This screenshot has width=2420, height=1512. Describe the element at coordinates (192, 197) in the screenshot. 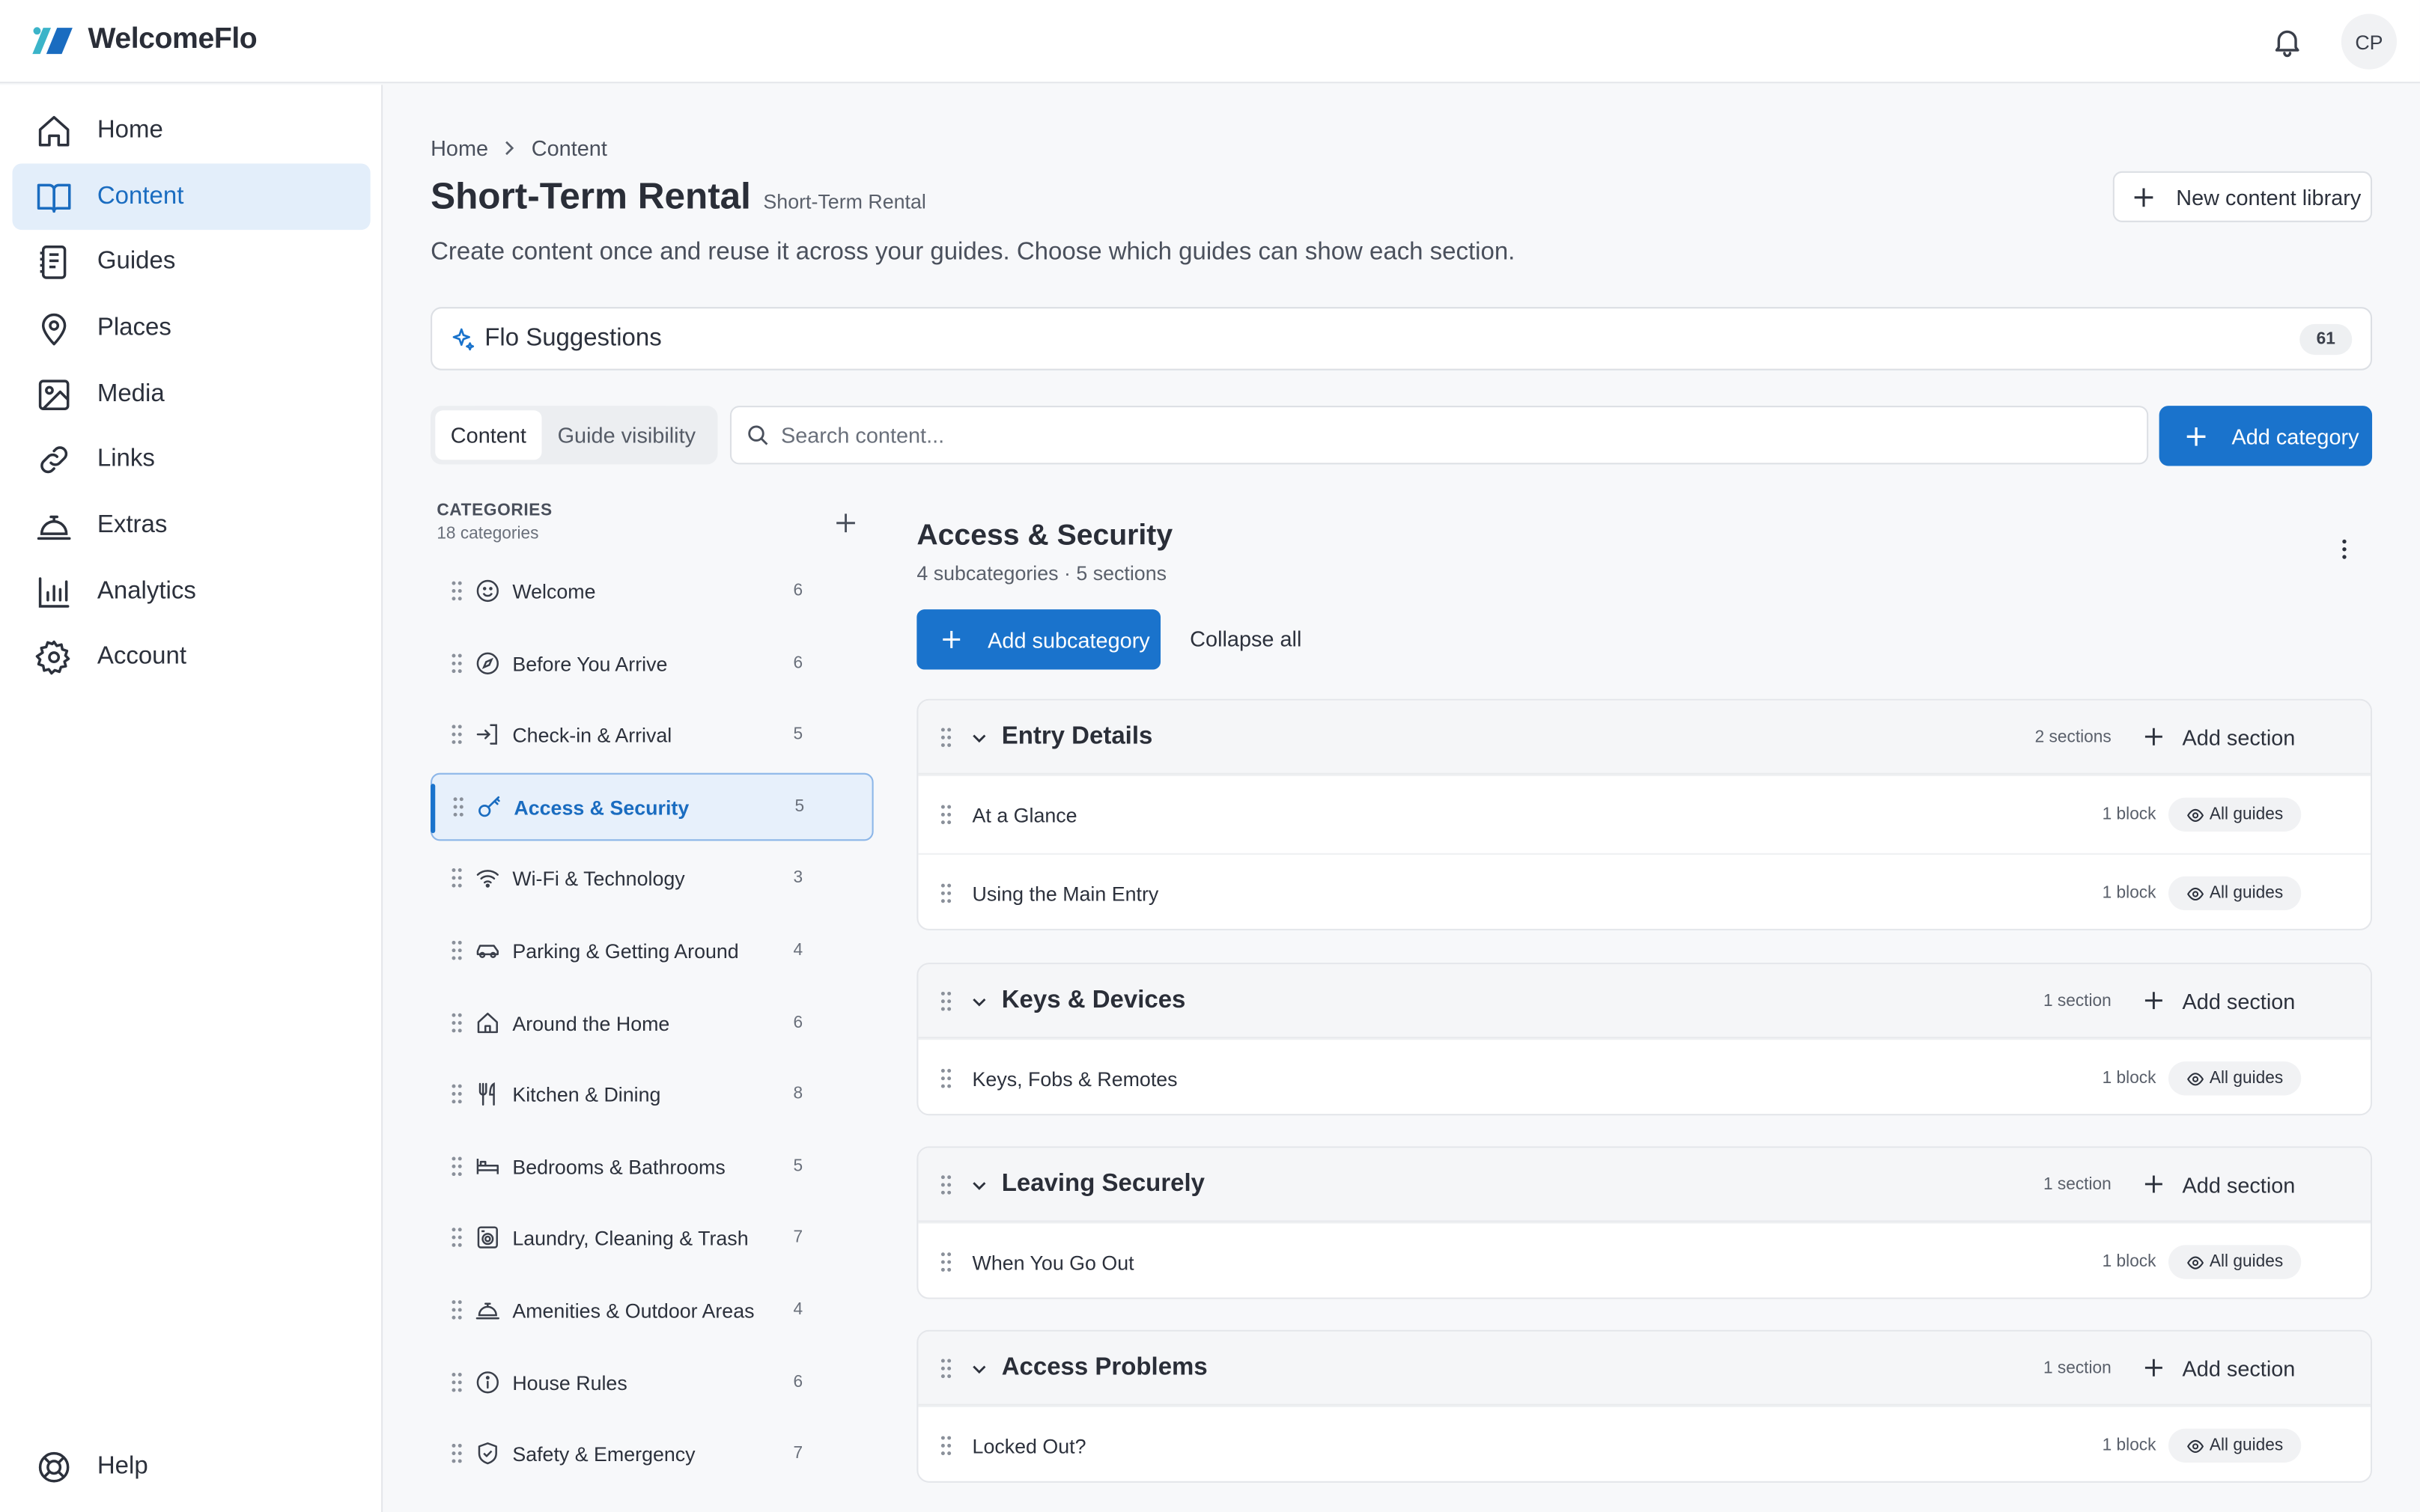

I see `nav-item-content: Content` at that location.